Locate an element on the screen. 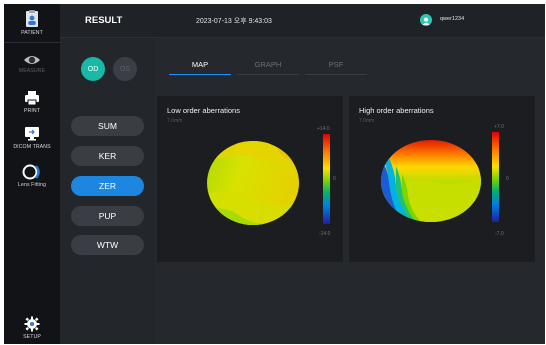 The height and width of the screenshot is (345, 546). user-name: qwer1234 is located at coordinates (452, 19).